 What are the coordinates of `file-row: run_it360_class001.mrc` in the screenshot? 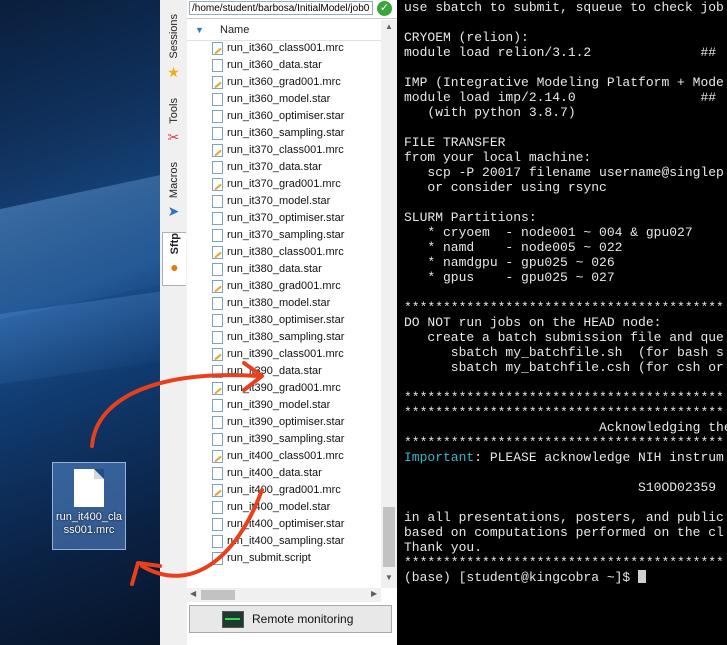 It's located at (284, 48).